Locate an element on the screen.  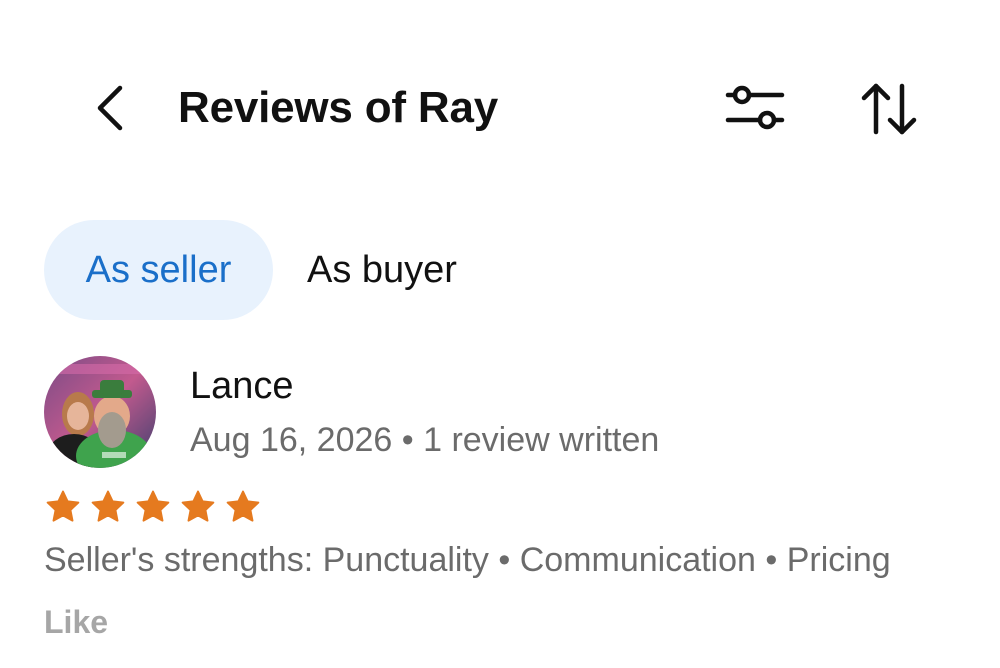
sort-arrows-icon is located at coordinates (889, 109).